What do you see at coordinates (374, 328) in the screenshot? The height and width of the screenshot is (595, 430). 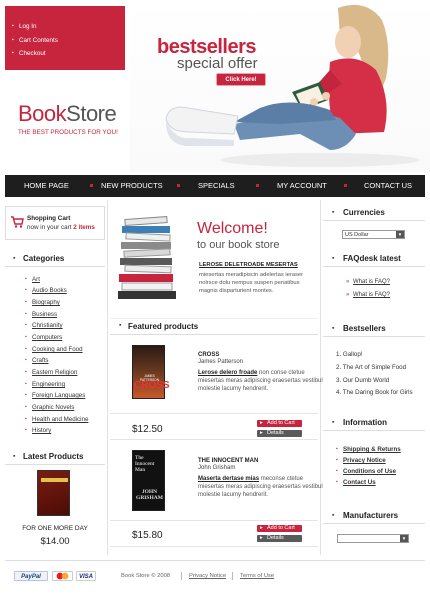 I see `bestsellers-heading: Bestsellers` at bounding box center [374, 328].